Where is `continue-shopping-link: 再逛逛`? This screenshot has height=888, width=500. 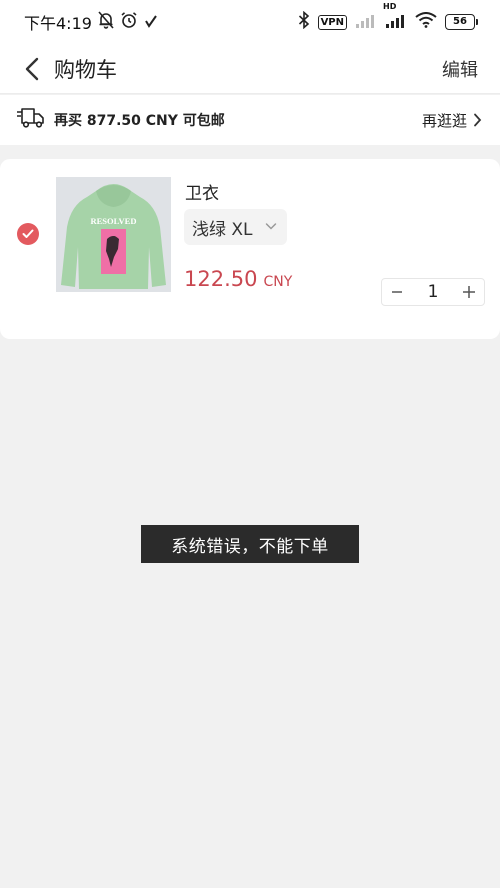 continue-shopping-link: 再逛逛 is located at coordinates (452, 120).